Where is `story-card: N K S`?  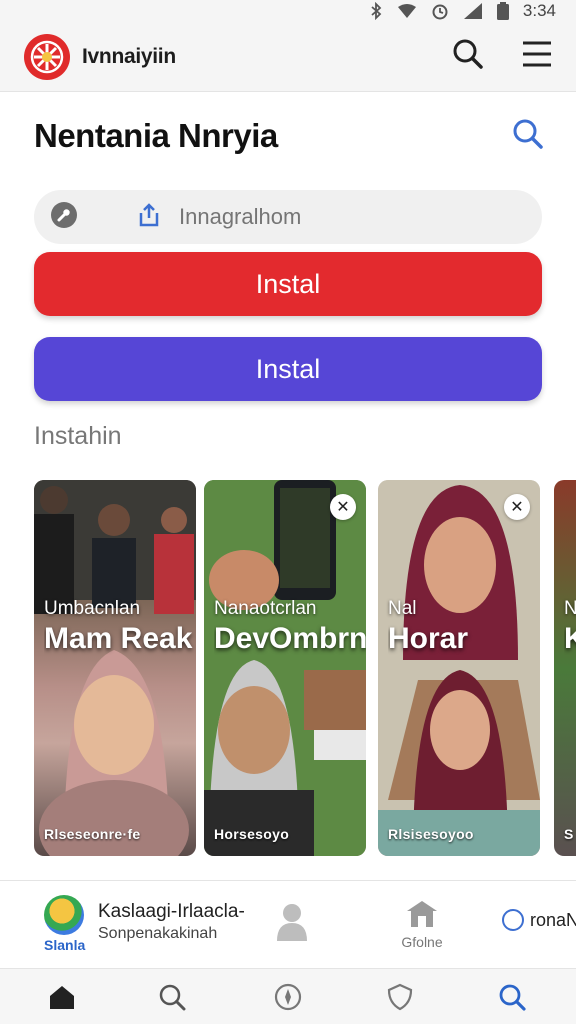 story-card: N K S is located at coordinates (565, 668).